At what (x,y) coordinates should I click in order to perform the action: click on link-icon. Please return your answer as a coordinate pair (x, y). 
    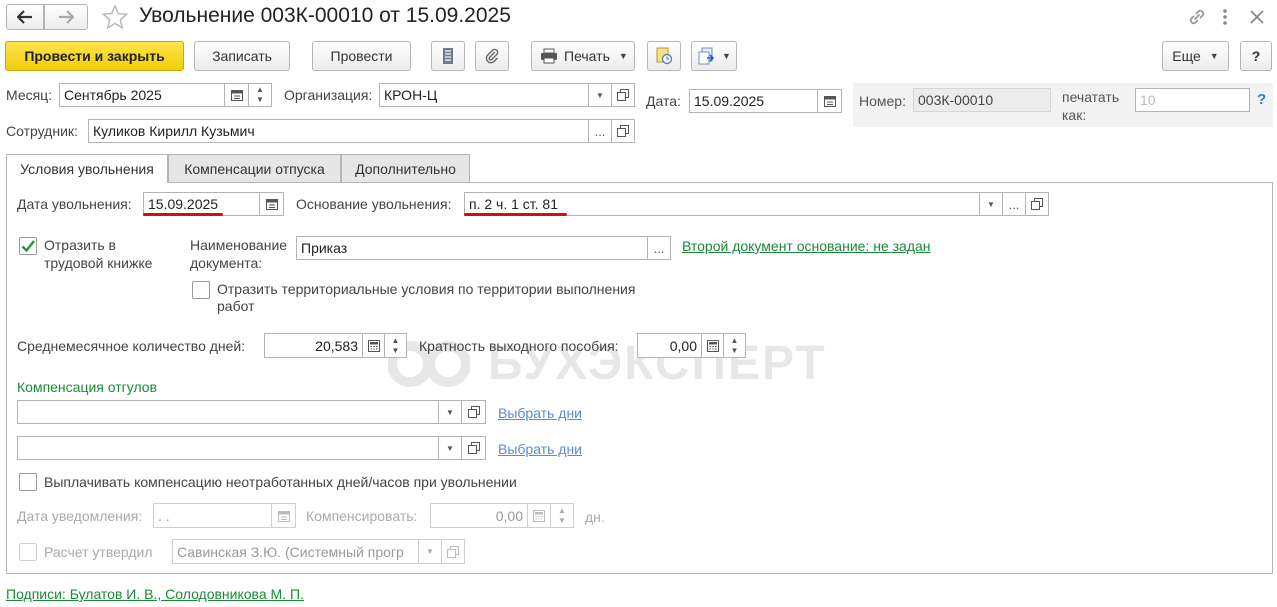
    Looking at the image, I should click on (1197, 17).